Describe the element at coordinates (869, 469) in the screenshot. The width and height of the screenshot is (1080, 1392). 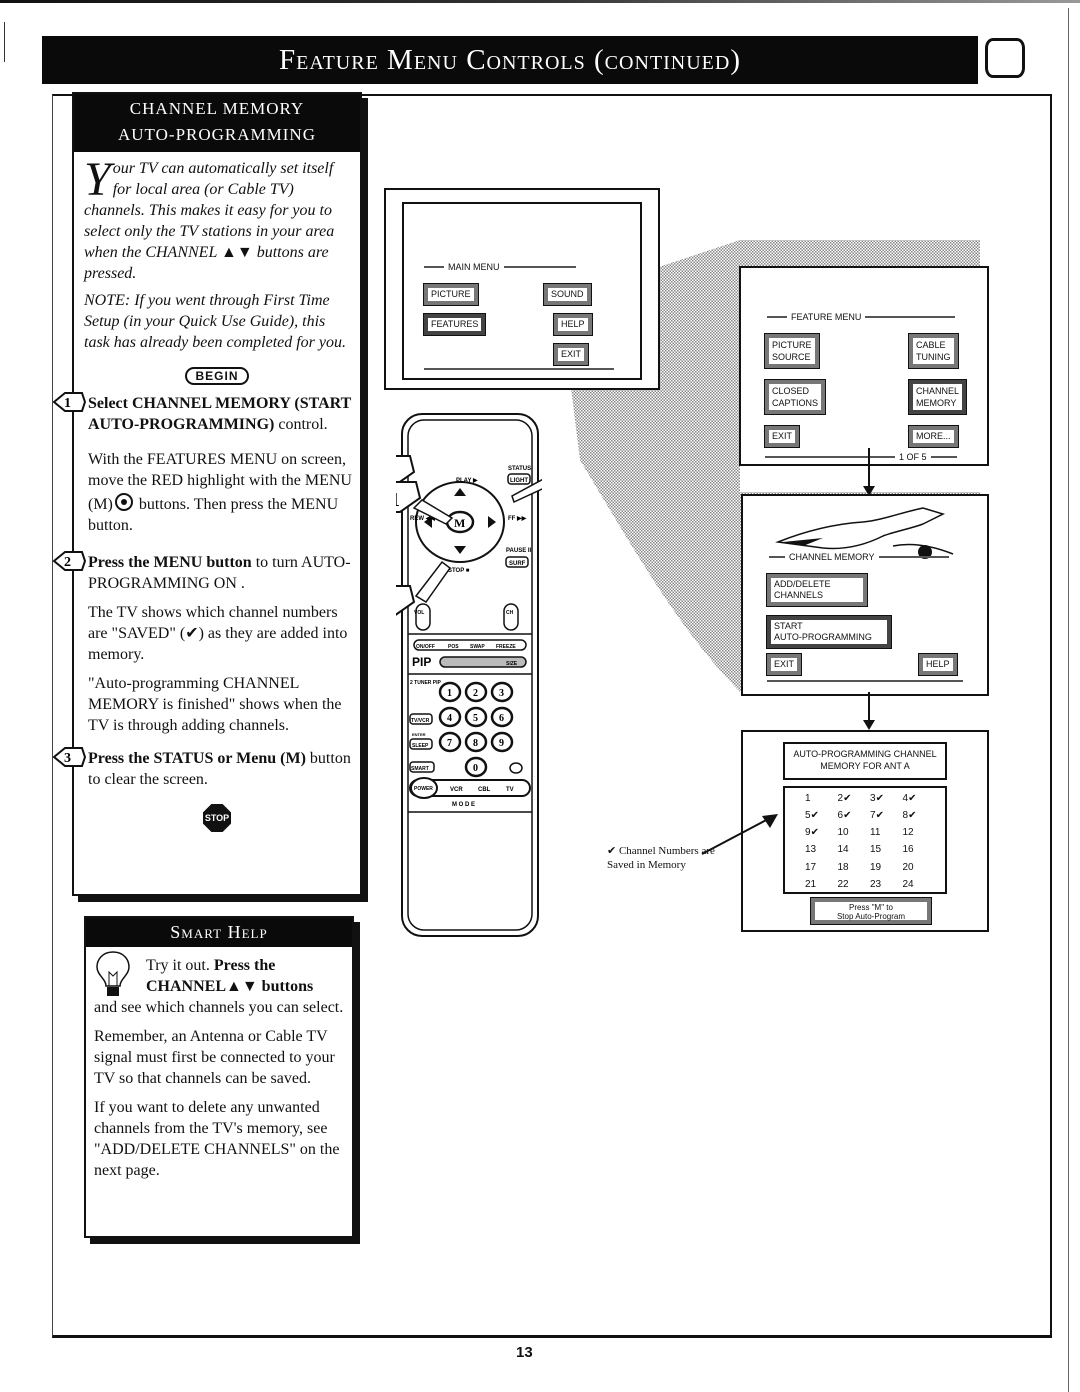
I see `flow-arrow` at that location.